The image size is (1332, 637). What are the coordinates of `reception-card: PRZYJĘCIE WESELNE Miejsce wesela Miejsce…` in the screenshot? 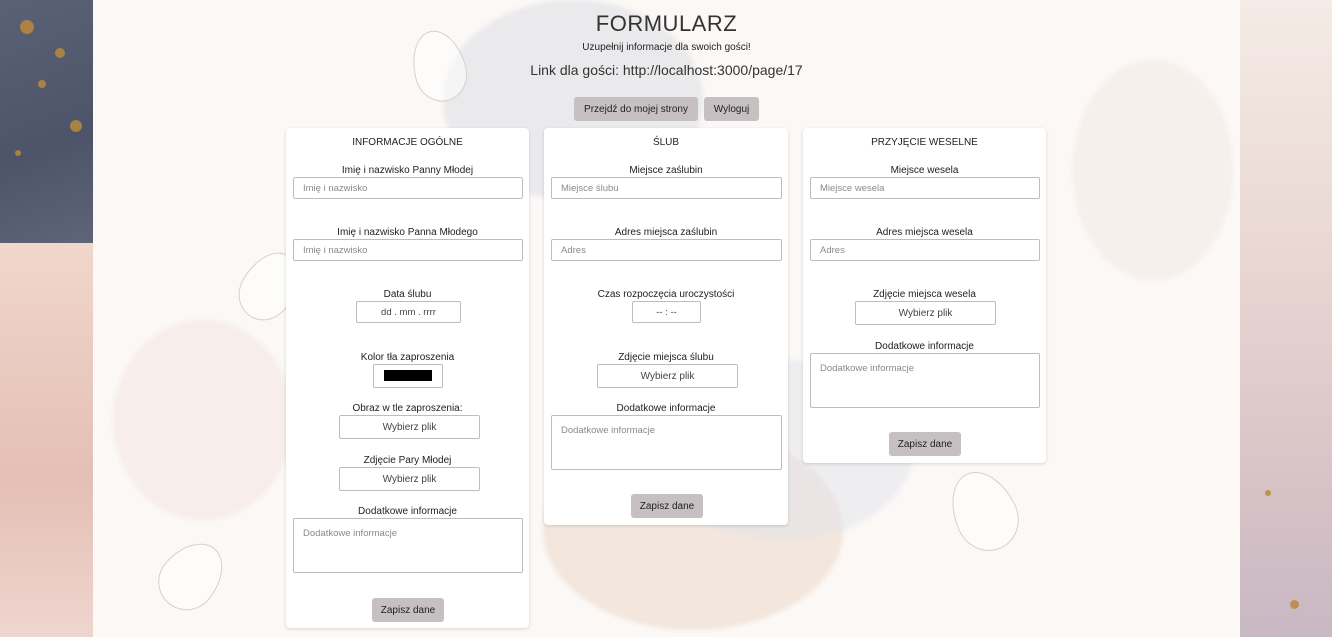 It's located at (924, 295).